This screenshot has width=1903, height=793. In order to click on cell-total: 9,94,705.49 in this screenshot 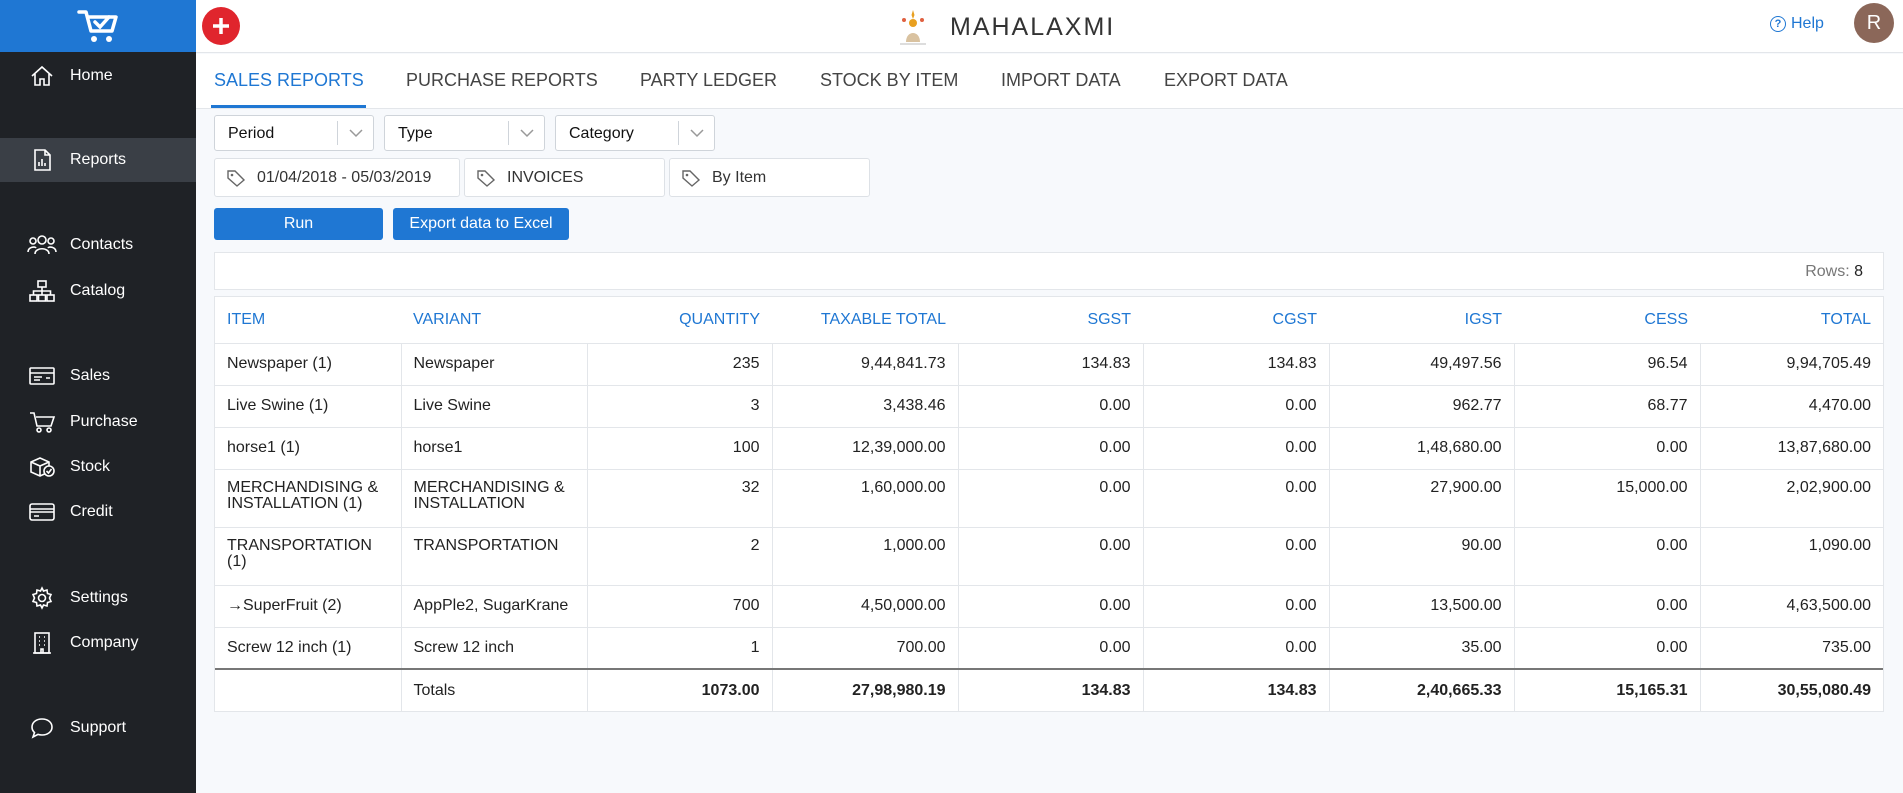, I will do `click(1791, 364)`.